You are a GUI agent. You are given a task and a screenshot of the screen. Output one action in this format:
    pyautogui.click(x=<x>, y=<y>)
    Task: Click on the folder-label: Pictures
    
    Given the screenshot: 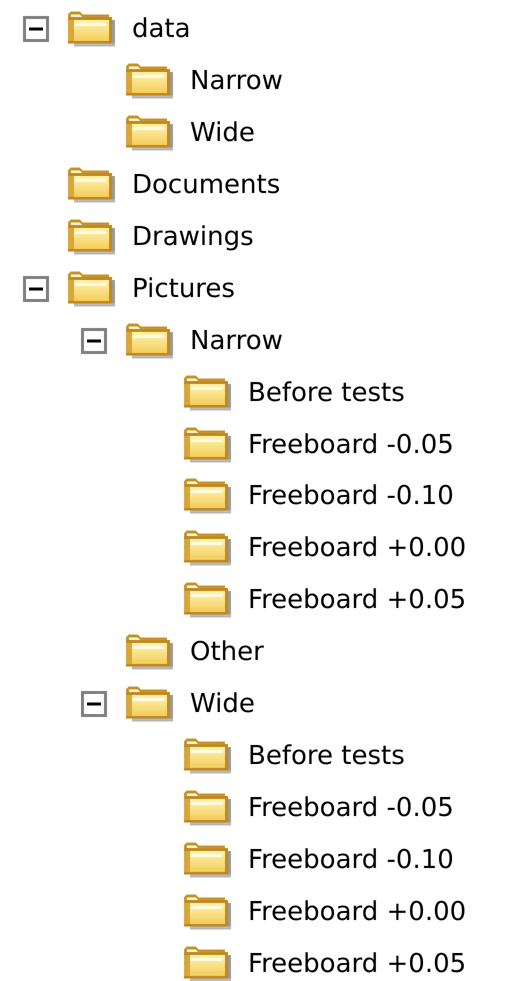 What is the action you would take?
    pyautogui.click(x=183, y=289)
    